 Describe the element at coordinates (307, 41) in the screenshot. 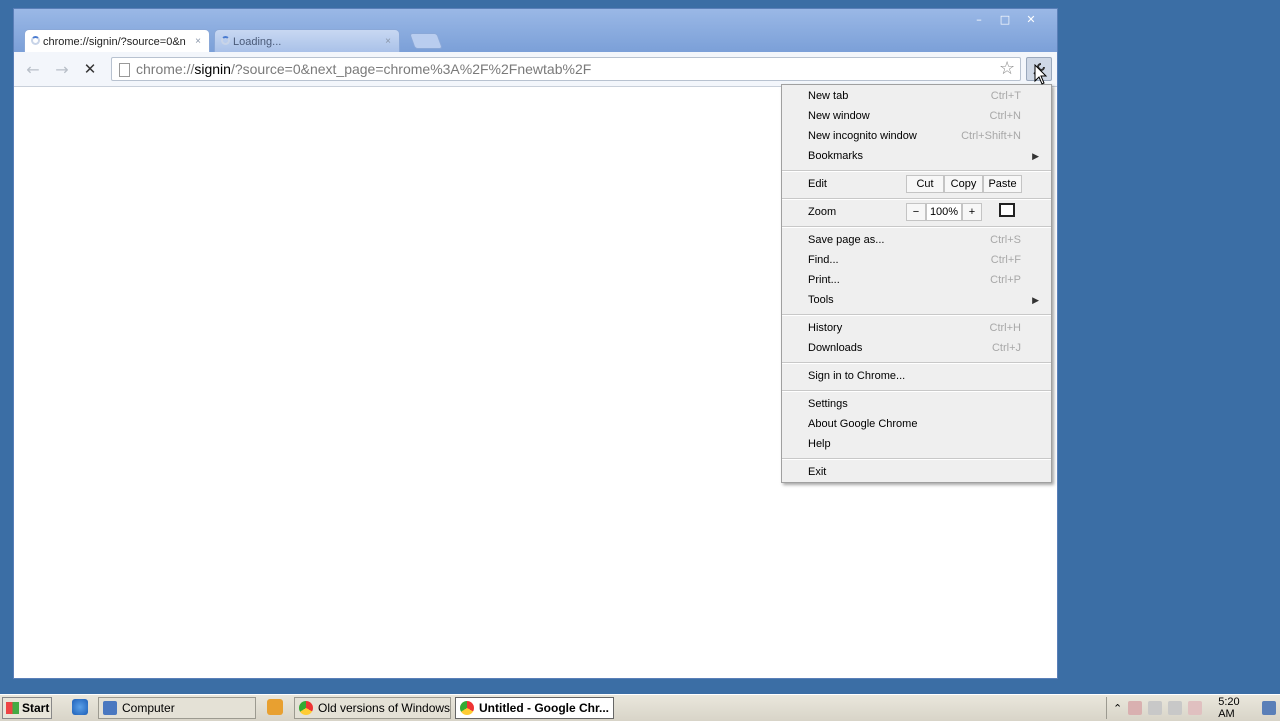

I see `tab-loading: Loading... ×` at that location.